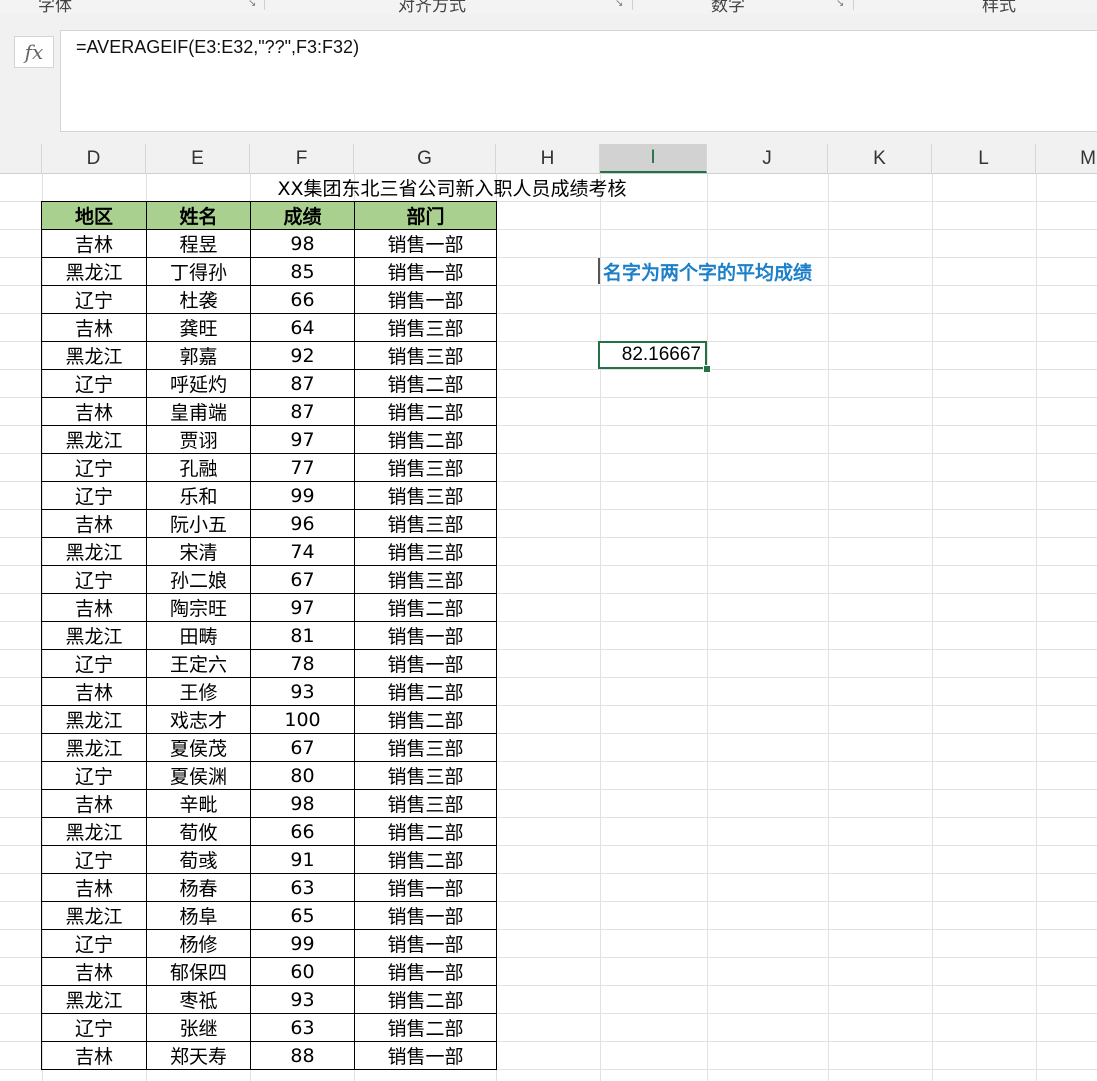 This screenshot has height=1081, width=1097. Describe the element at coordinates (198, 607) in the screenshot. I see `cell-name: 陶宗旺` at that location.